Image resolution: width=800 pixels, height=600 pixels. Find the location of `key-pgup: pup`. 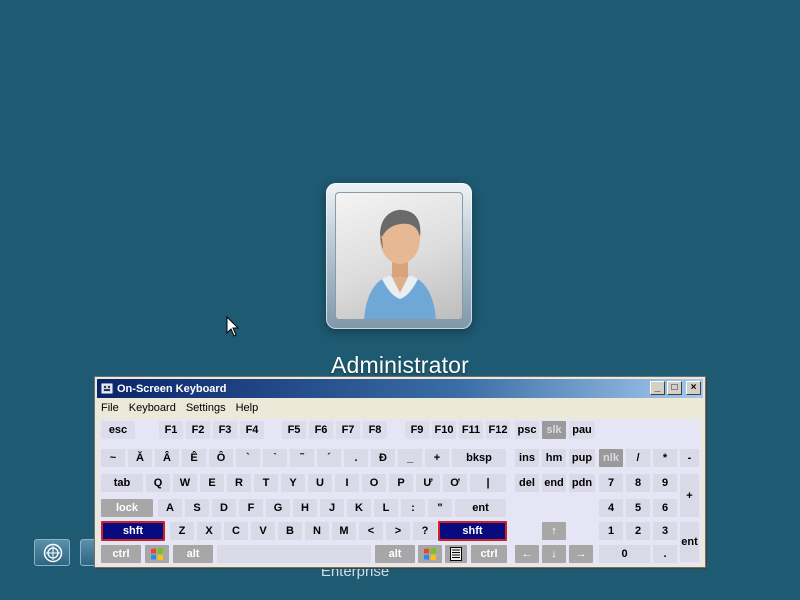

key-pgup: pup is located at coordinates (582, 458).